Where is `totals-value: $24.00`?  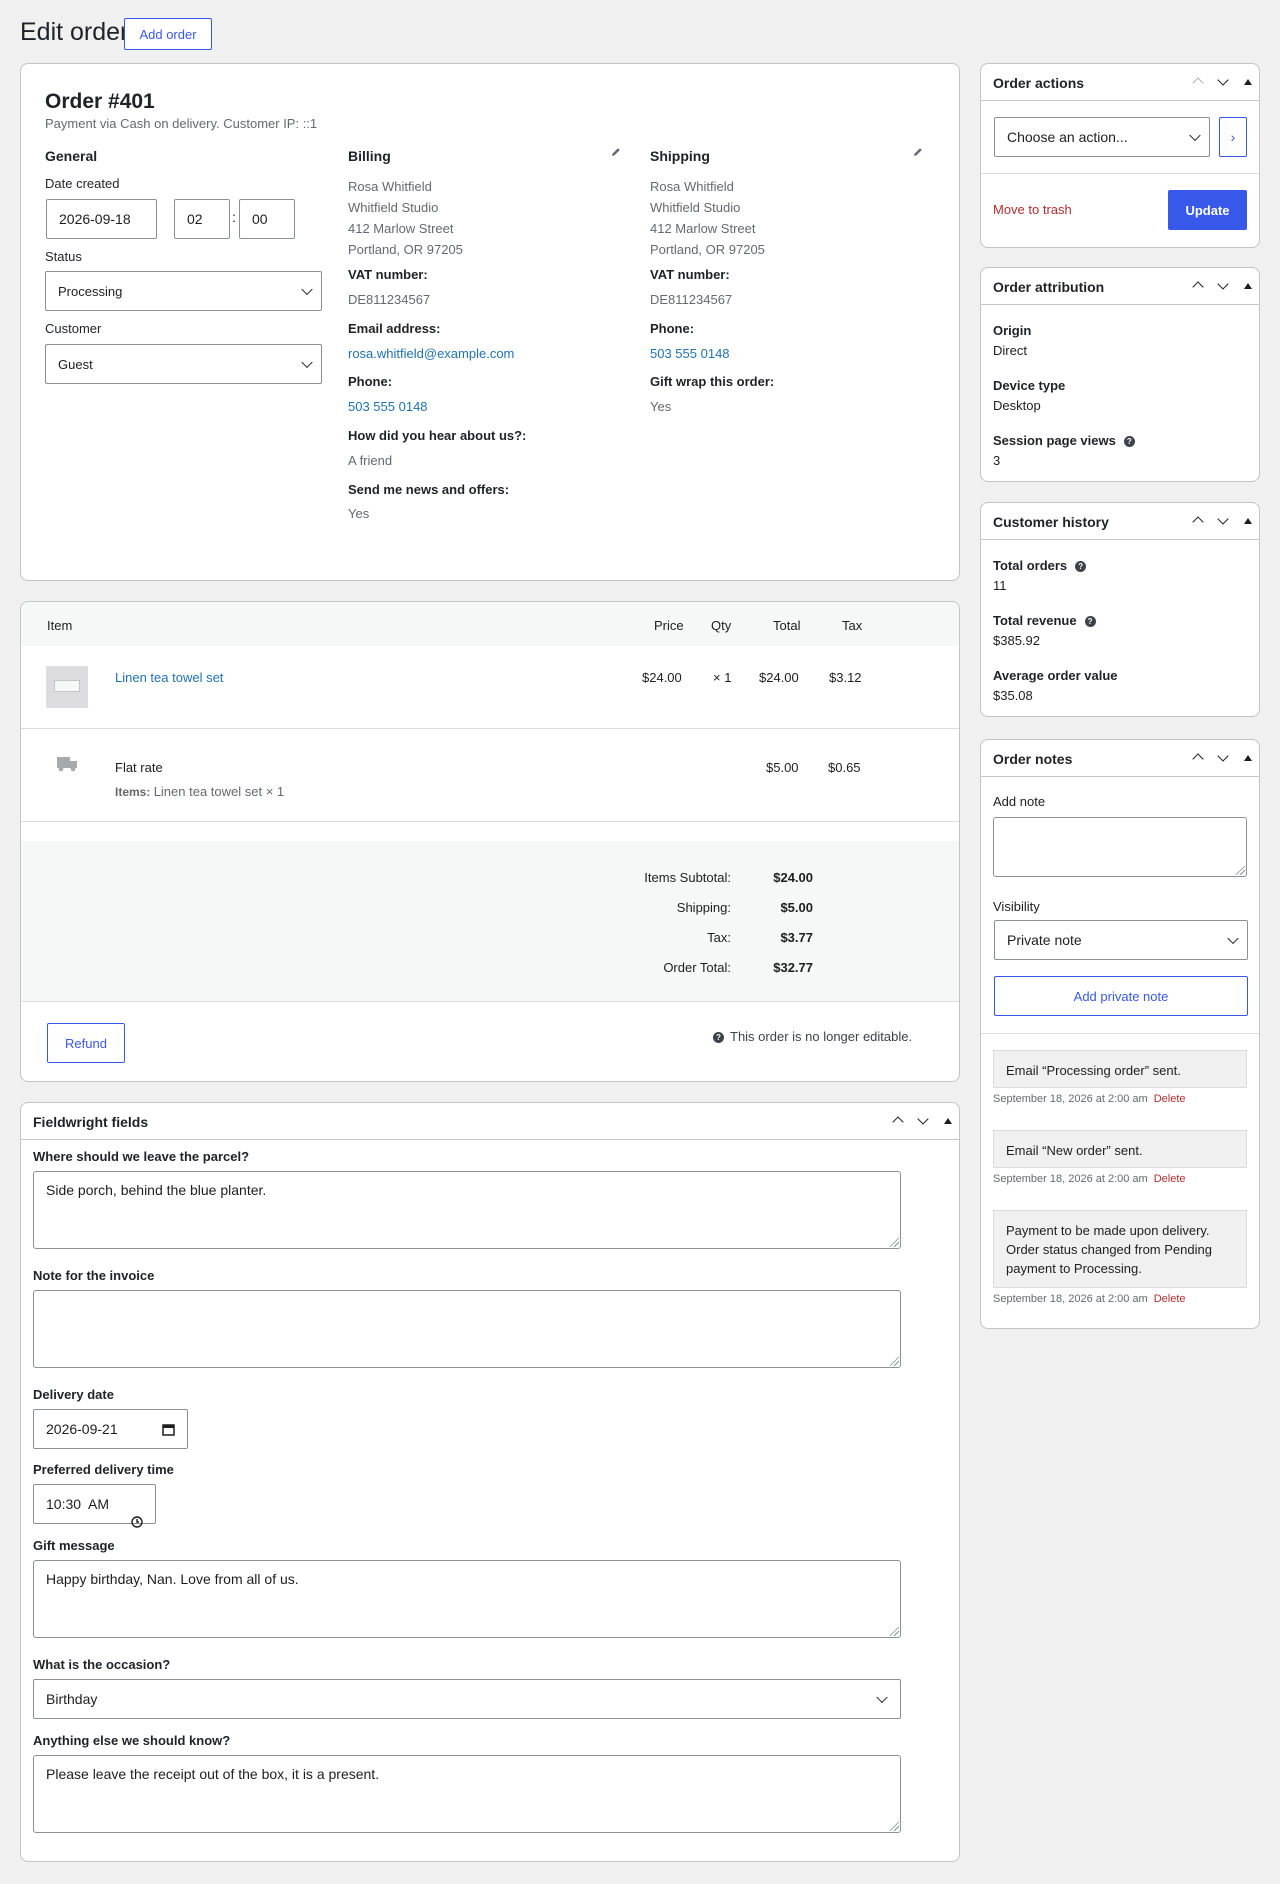 totals-value: $24.00 is located at coordinates (793, 877).